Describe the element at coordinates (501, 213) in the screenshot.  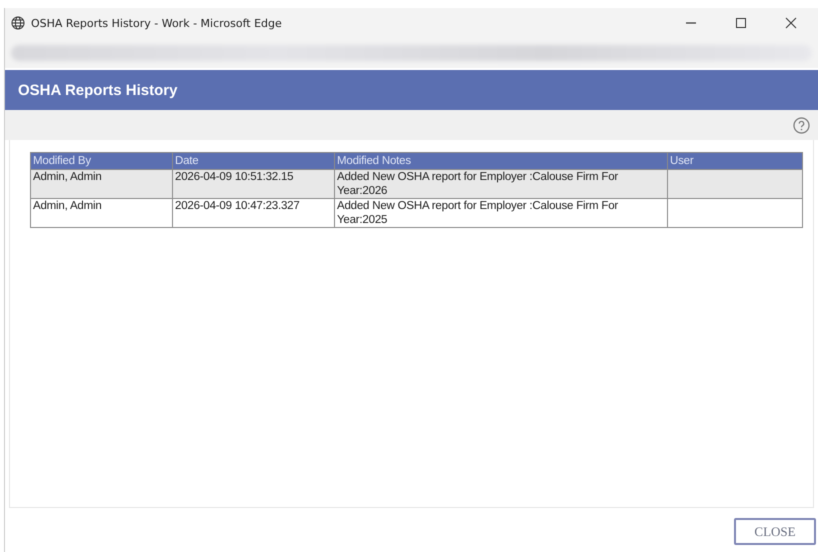
I see `table-cell: Added New OSHA report for Employer :Calouse Firm For Year:2025` at that location.